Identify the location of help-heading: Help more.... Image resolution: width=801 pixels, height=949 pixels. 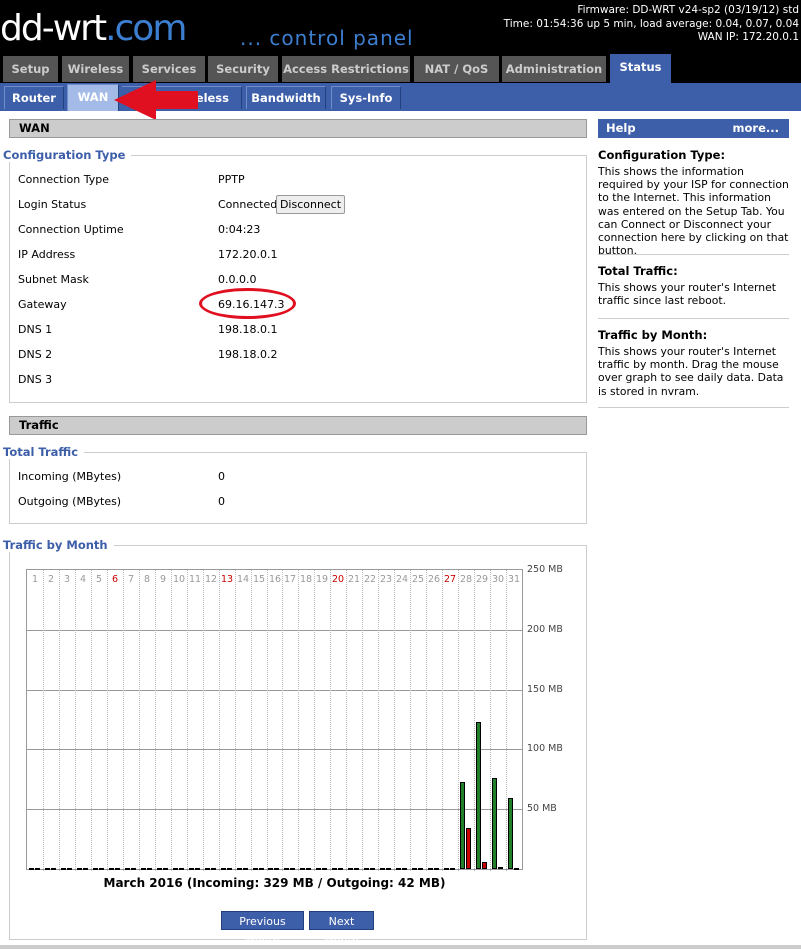
(693, 128).